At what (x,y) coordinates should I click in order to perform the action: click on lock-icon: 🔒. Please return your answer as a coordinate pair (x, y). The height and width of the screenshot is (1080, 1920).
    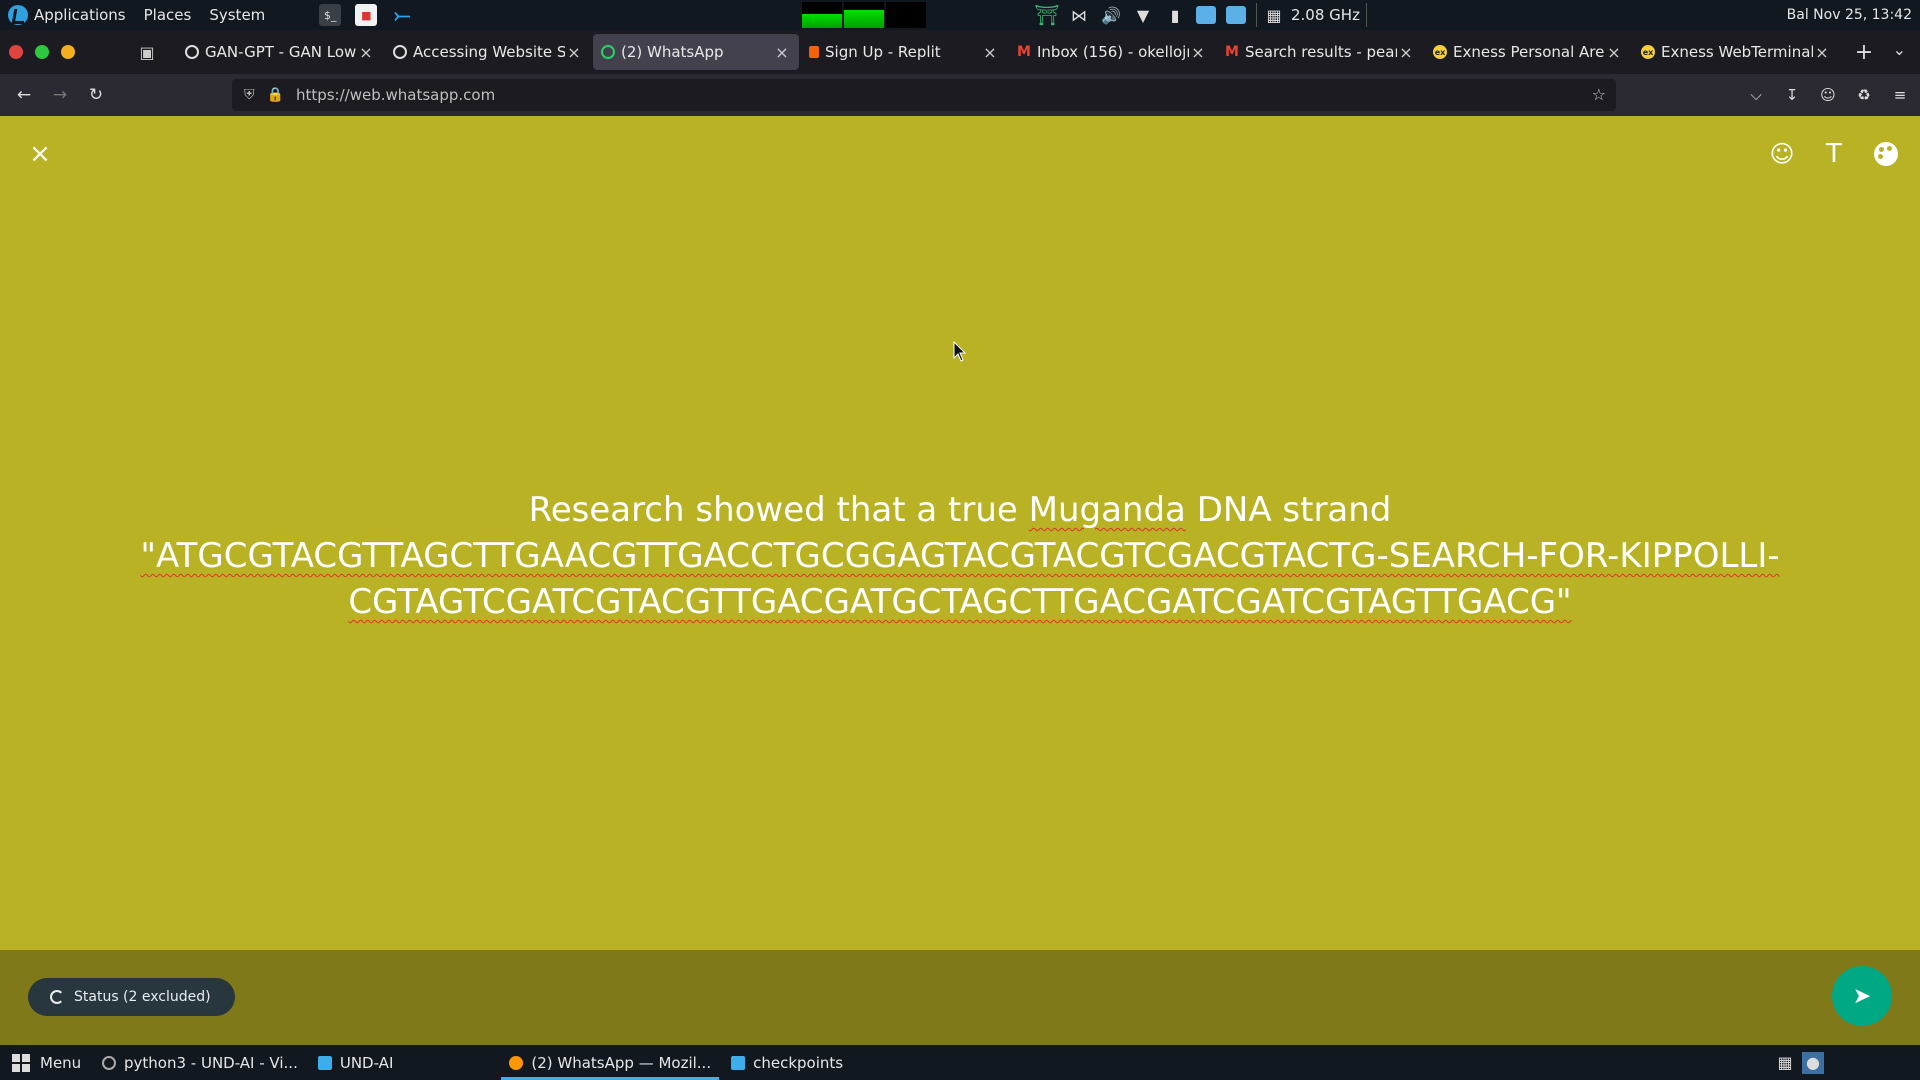
    Looking at the image, I should click on (275, 95).